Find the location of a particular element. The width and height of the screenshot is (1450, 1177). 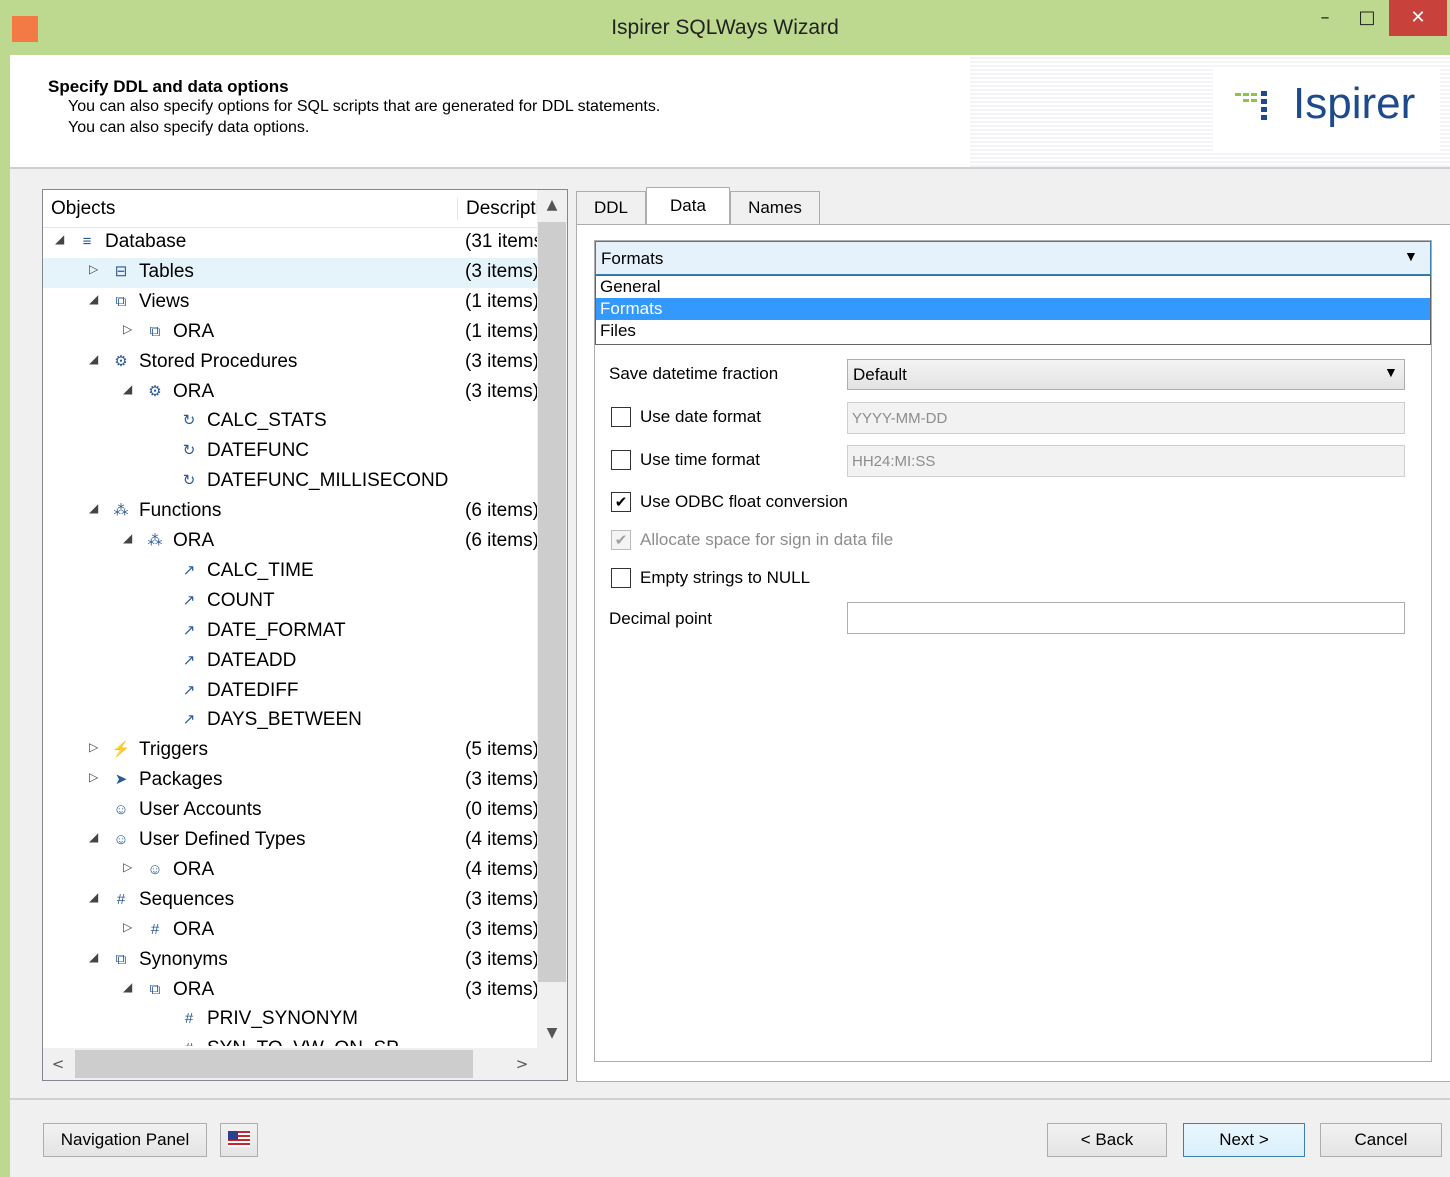

scroll-right-icon: > is located at coordinates (522, 1064).